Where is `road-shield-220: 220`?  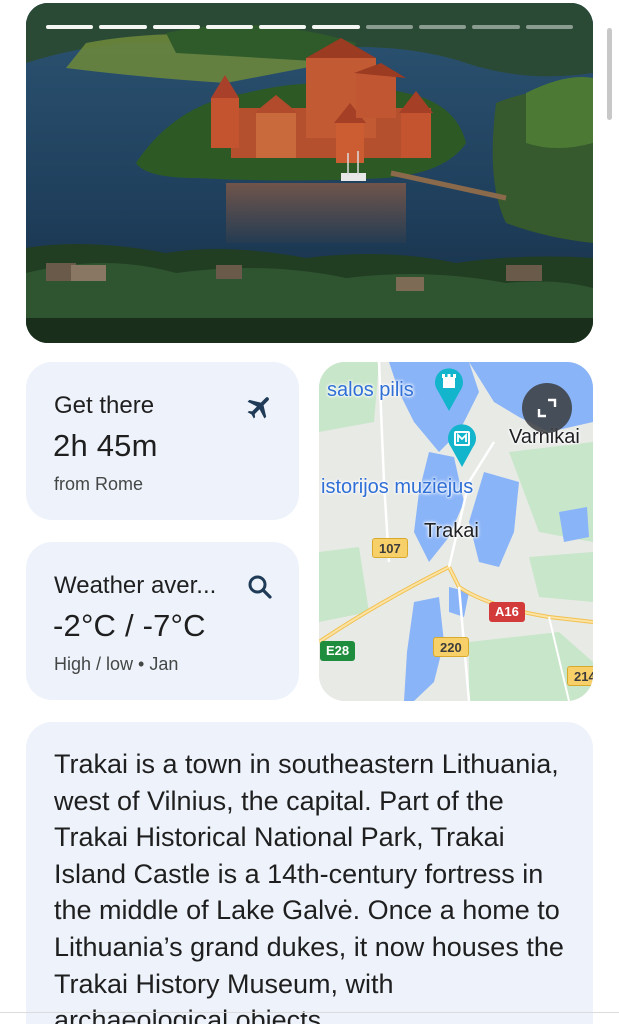 road-shield-220: 220 is located at coordinates (451, 647).